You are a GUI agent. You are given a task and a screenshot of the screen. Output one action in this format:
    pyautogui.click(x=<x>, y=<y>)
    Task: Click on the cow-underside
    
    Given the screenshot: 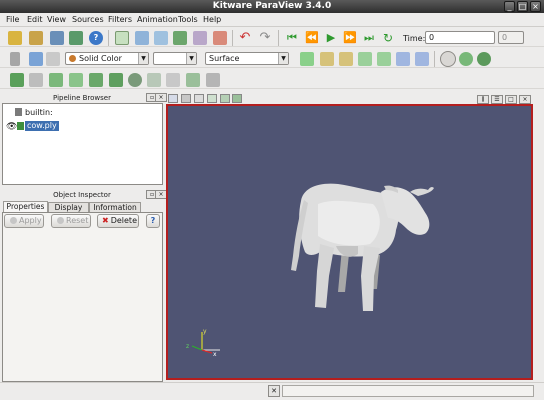 What is the action you would take?
    pyautogui.click(x=347, y=251)
    